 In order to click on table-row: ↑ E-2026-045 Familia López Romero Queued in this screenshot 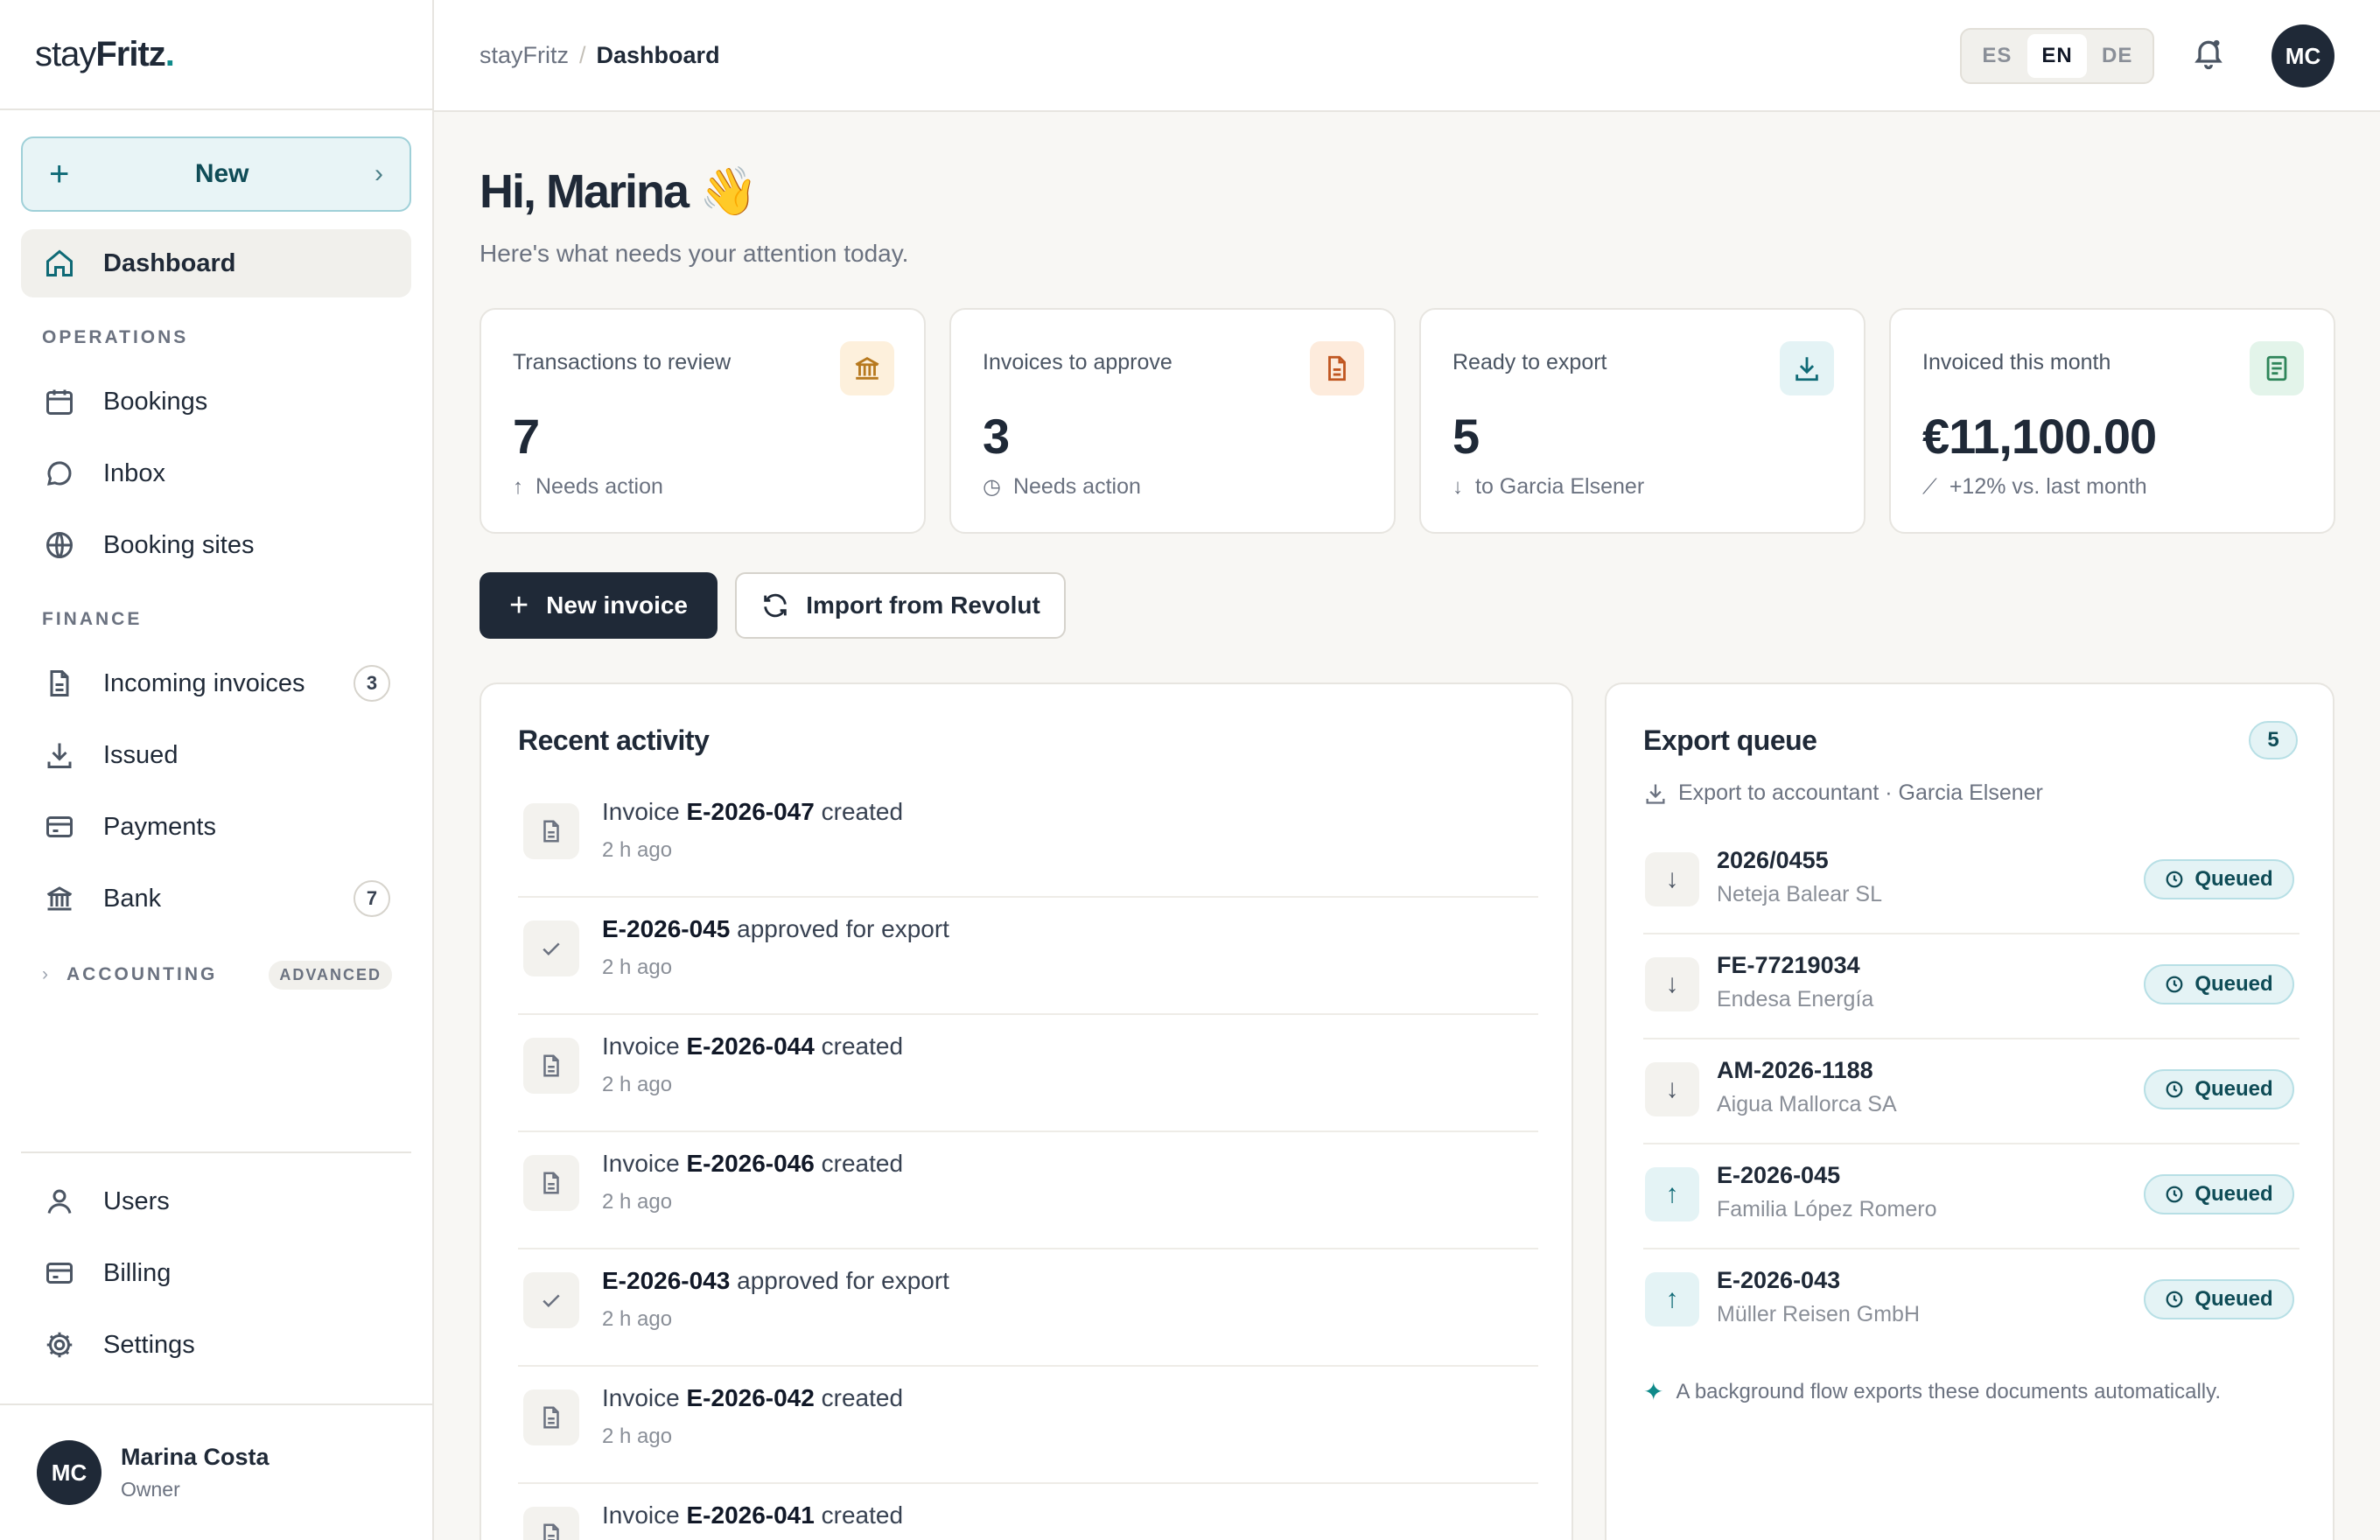, I will do `click(1971, 1197)`.